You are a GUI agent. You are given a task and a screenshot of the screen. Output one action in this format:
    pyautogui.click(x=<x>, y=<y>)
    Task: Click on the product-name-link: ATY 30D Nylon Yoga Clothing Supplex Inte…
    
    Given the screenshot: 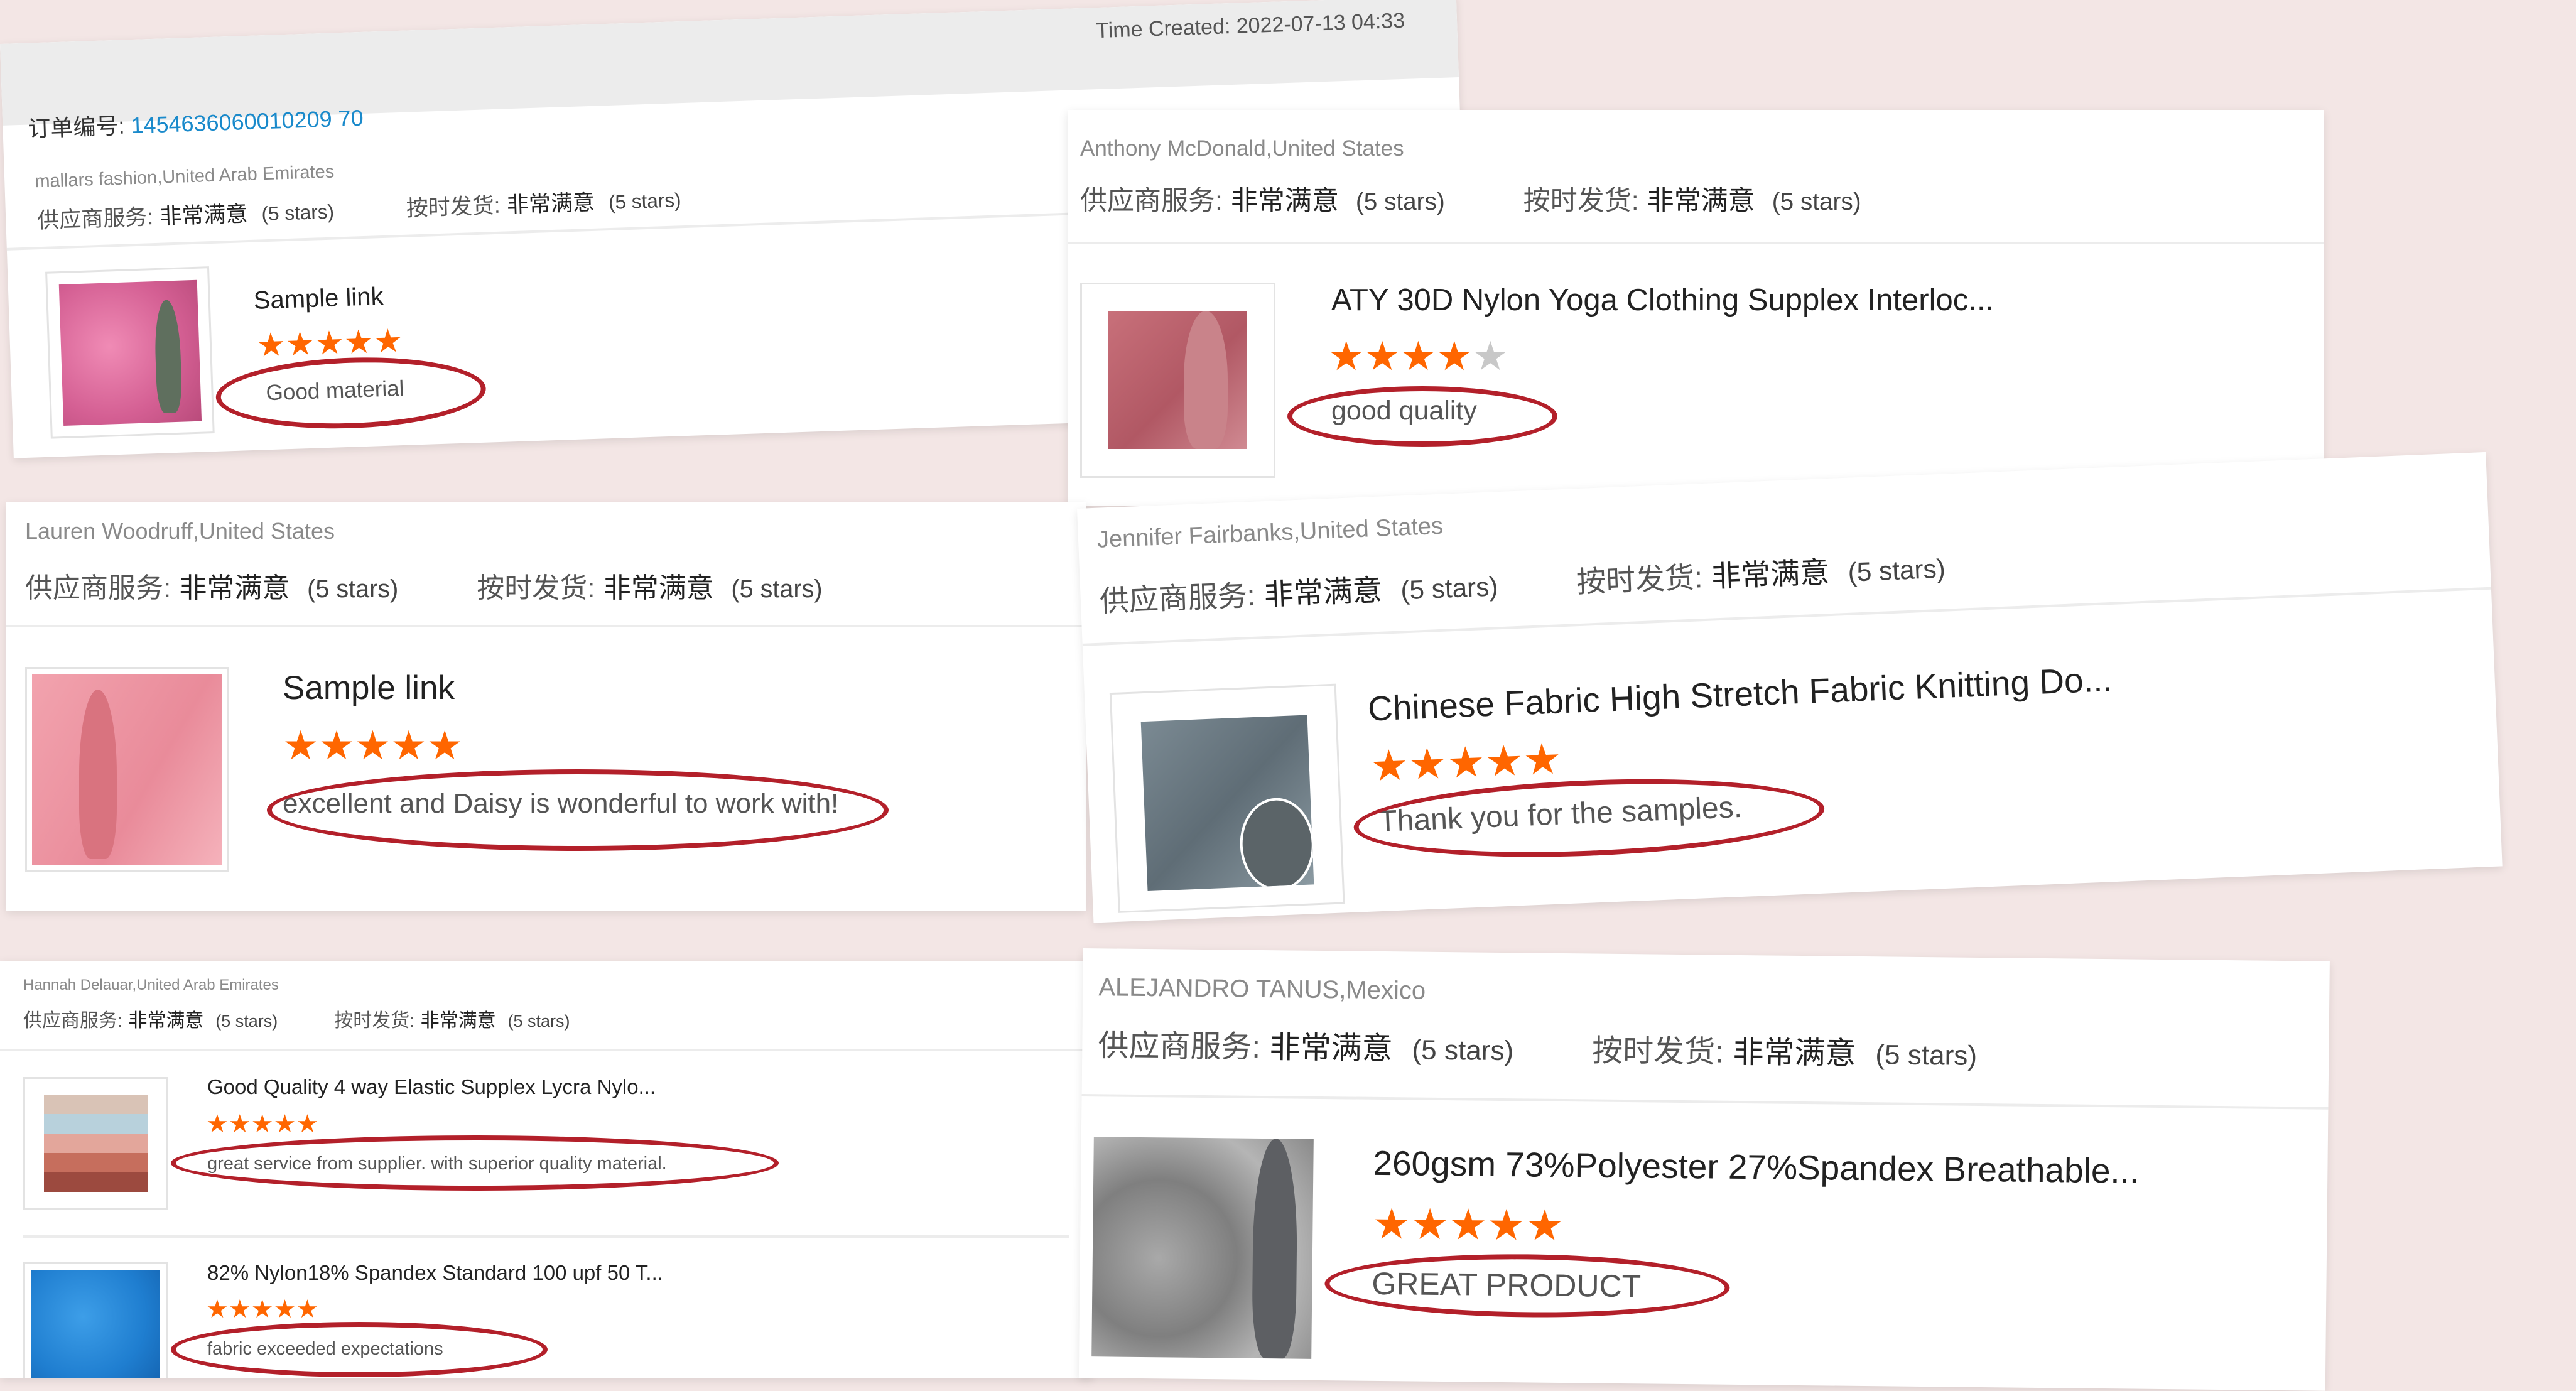 What is the action you would take?
    pyautogui.click(x=1663, y=300)
    